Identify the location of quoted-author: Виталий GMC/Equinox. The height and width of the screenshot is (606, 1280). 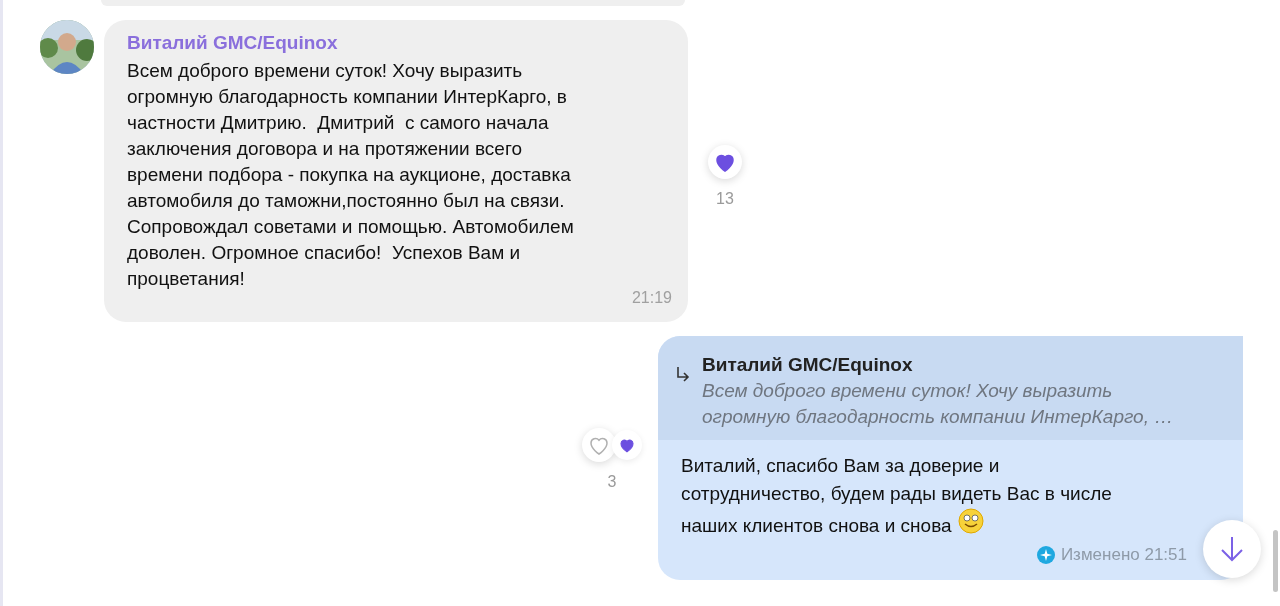
(808, 365).